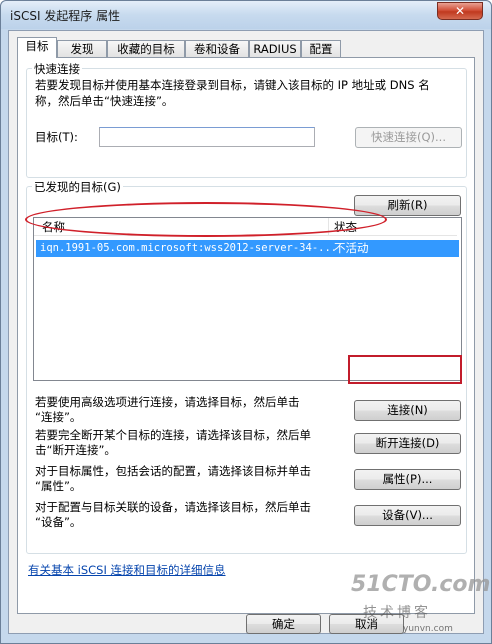  I want to click on disconnect-description-2: 击“断开连接”。, so click(75, 450).